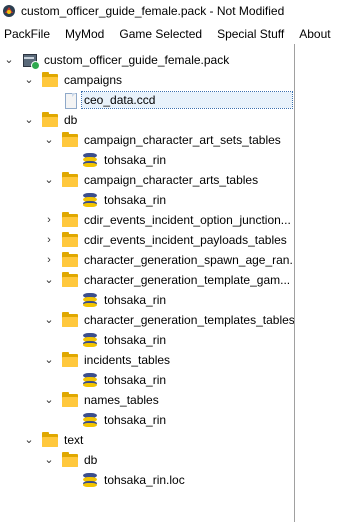 The width and height of the screenshot is (339, 522). What do you see at coordinates (189, 320) in the screenshot?
I see `tree-label-character-generation-templates-tables: character_generation_templates_tables` at bounding box center [189, 320].